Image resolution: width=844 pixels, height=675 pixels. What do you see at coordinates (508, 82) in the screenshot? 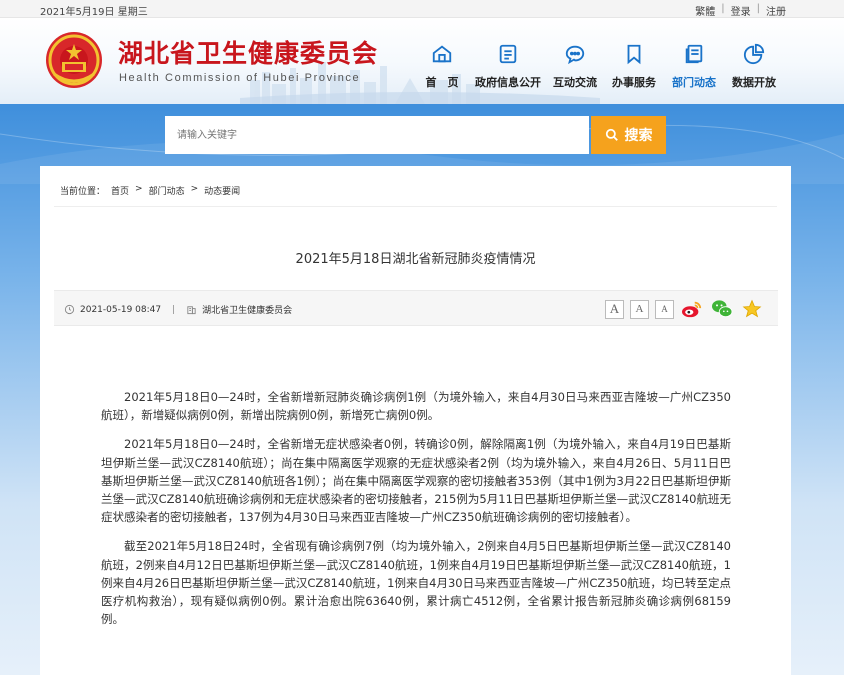
I see `nav-government-info-label: 政府信息公开` at bounding box center [508, 82].